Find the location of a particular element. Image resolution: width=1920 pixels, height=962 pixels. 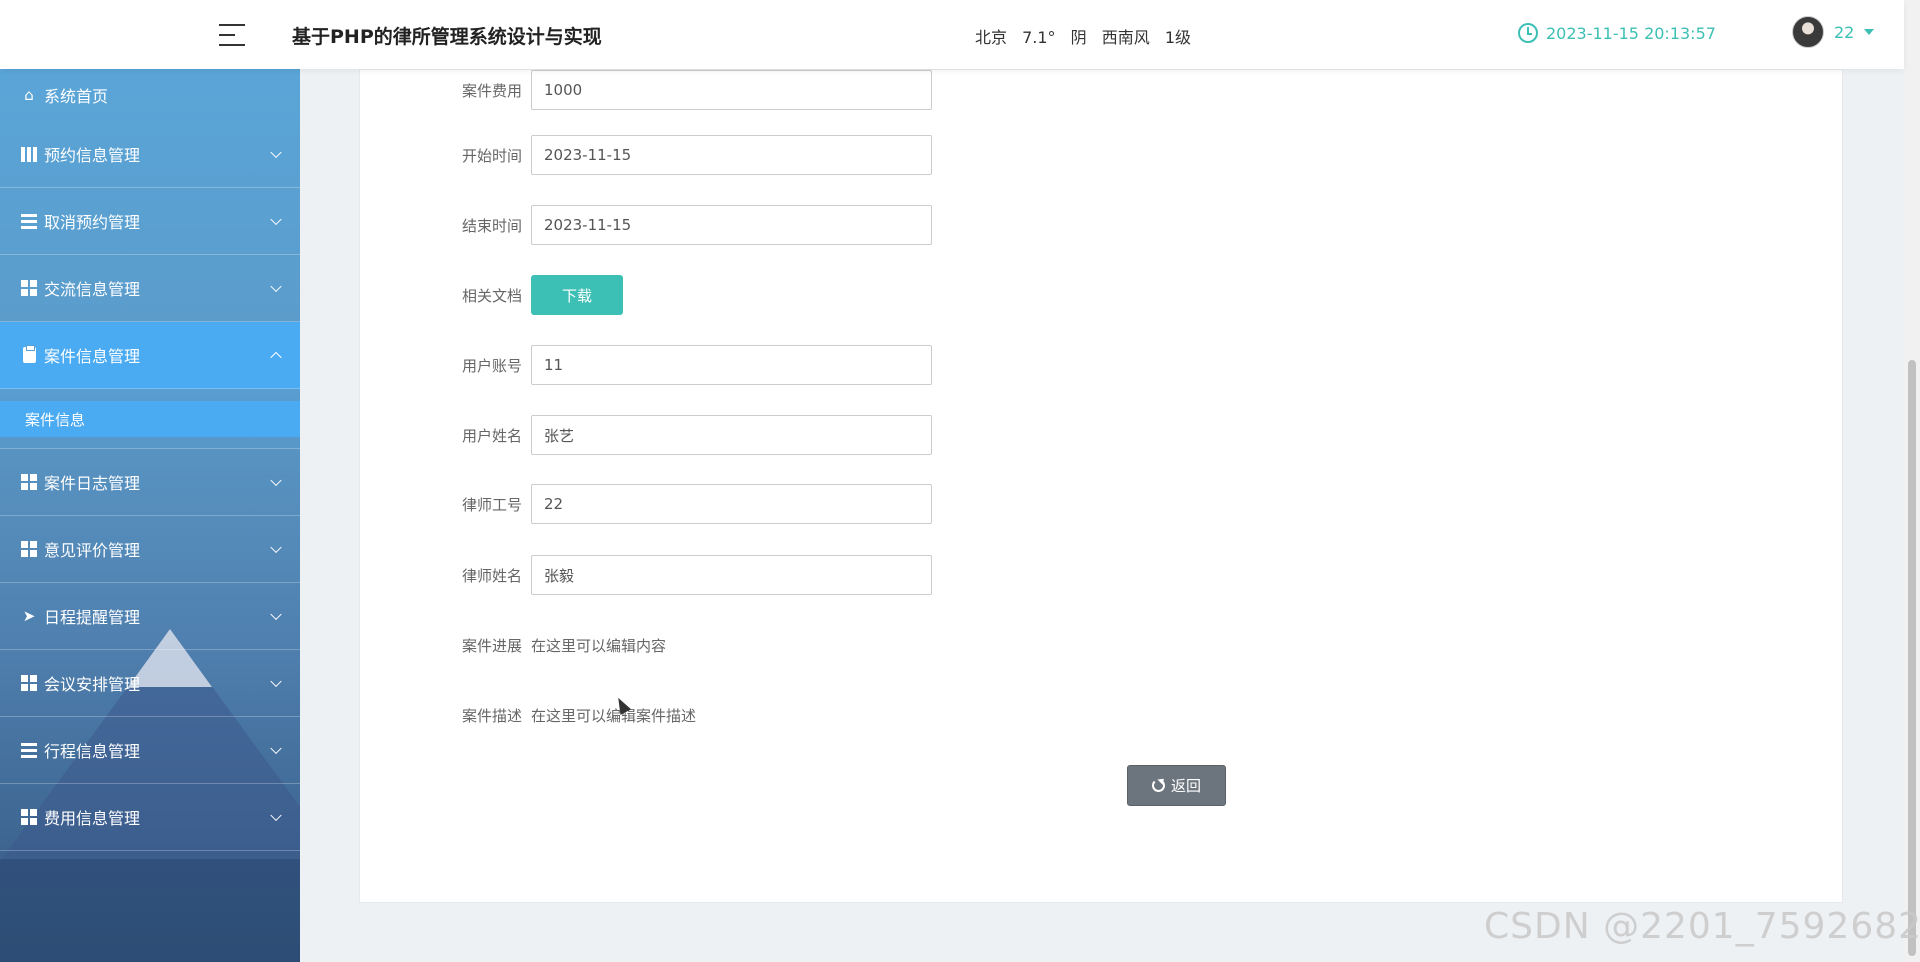

start-time-row: 开始时间 is located at coordinates (646, 155).